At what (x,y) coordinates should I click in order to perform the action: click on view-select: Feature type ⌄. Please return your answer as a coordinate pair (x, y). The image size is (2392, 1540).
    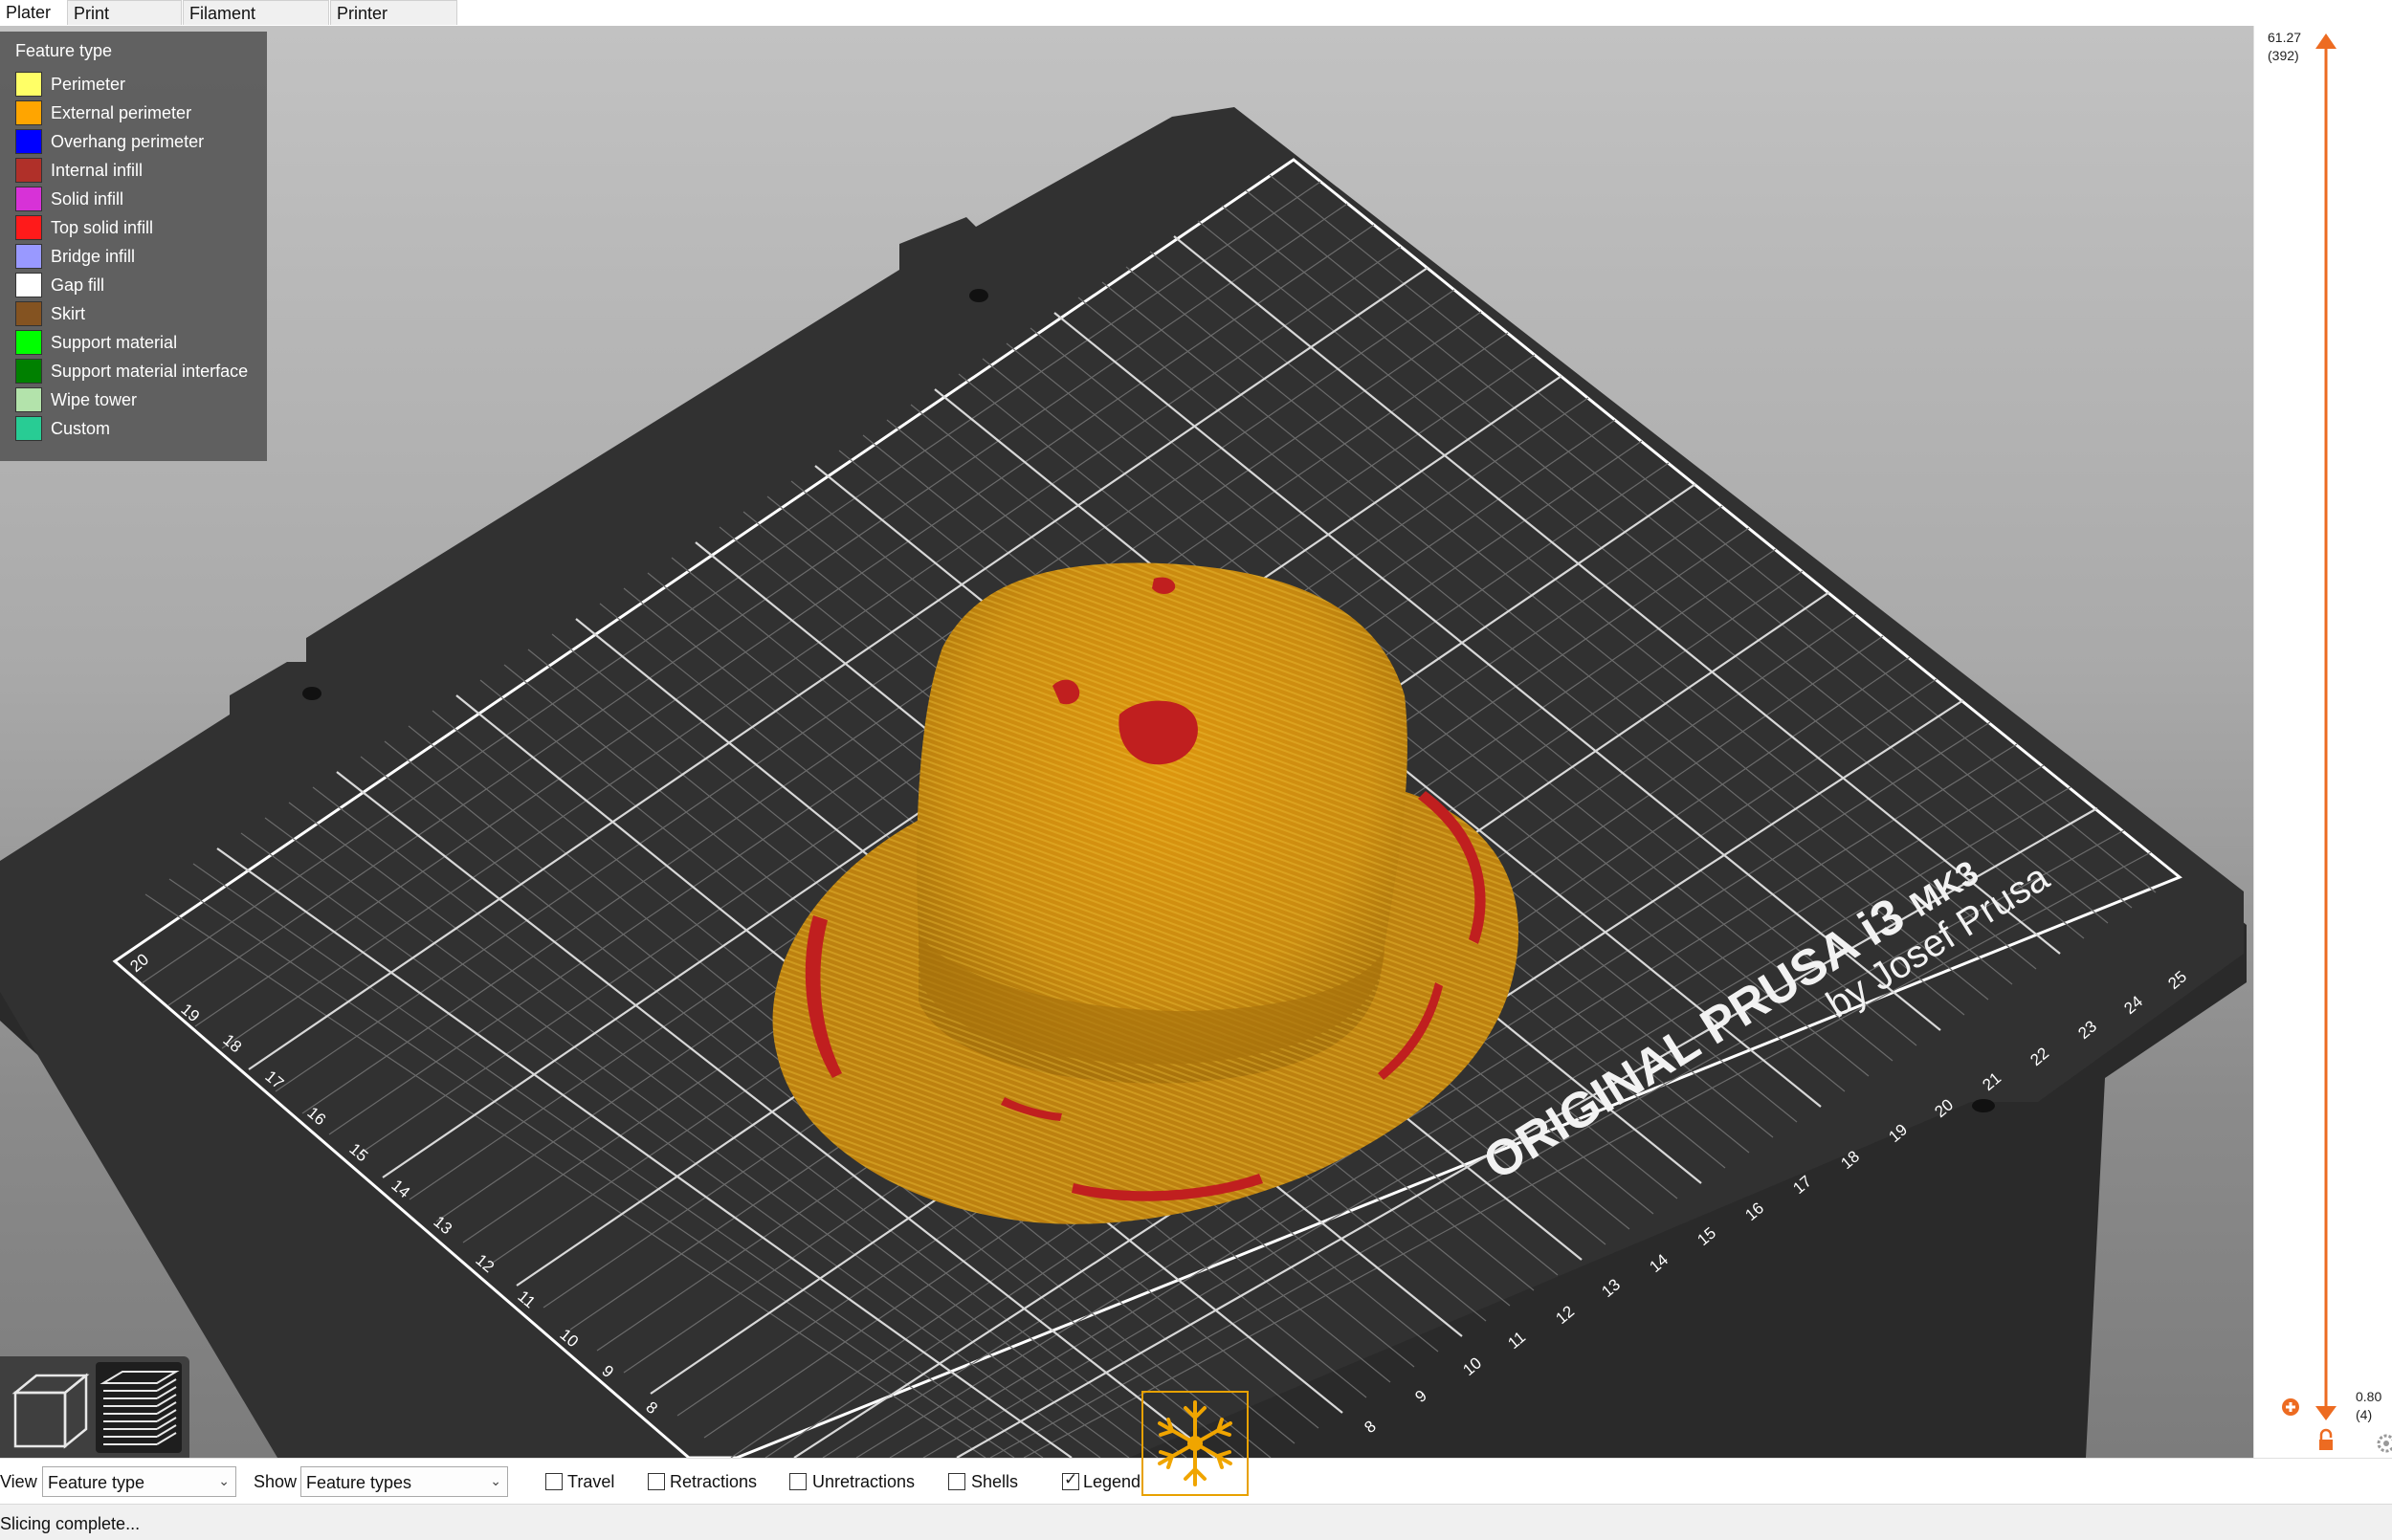
    Looking at the image, I should click on (139, 1481).